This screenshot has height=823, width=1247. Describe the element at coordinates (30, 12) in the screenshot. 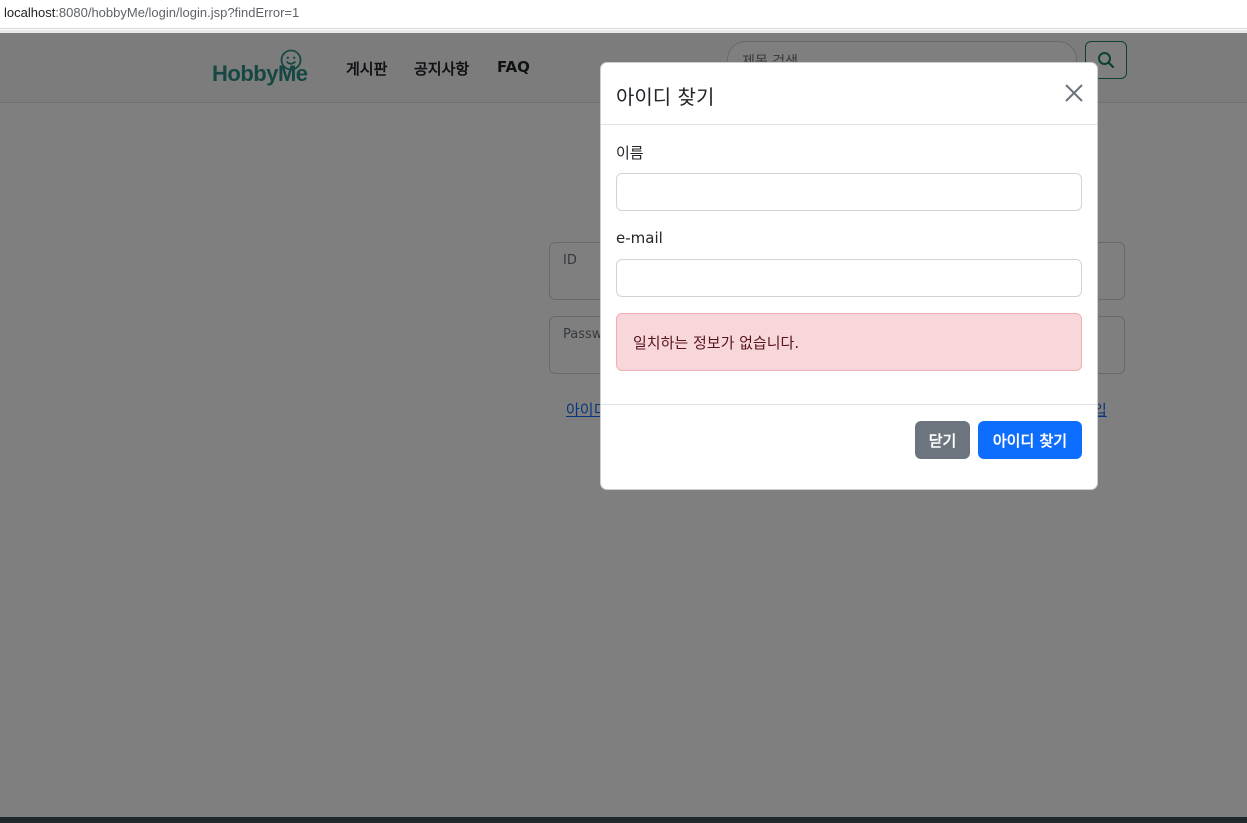

I see `url-host: localhost` at that location.